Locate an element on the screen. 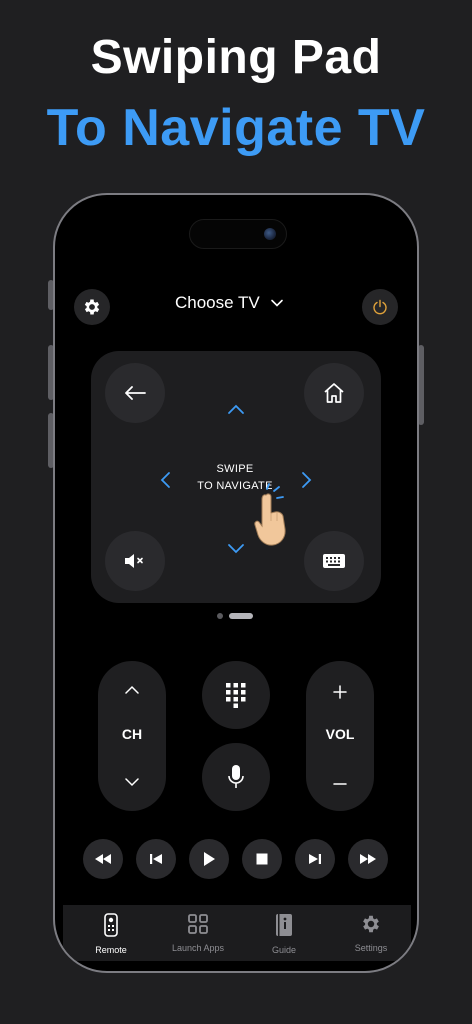  headline-subtitle: To Navigate TV is located at coordinates (236, 128).